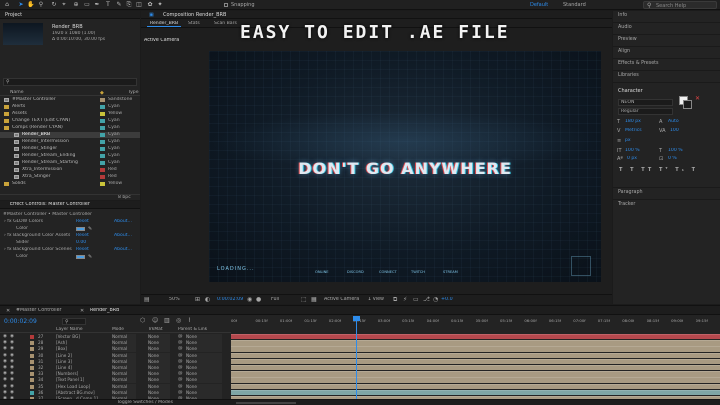 The height and width of the screenshot is (405, 720). What do you see at coordinates (70, 177) in the screenshot?
I see `project-item: Xtra_Stinger Red` at bounding box center [70, 177].